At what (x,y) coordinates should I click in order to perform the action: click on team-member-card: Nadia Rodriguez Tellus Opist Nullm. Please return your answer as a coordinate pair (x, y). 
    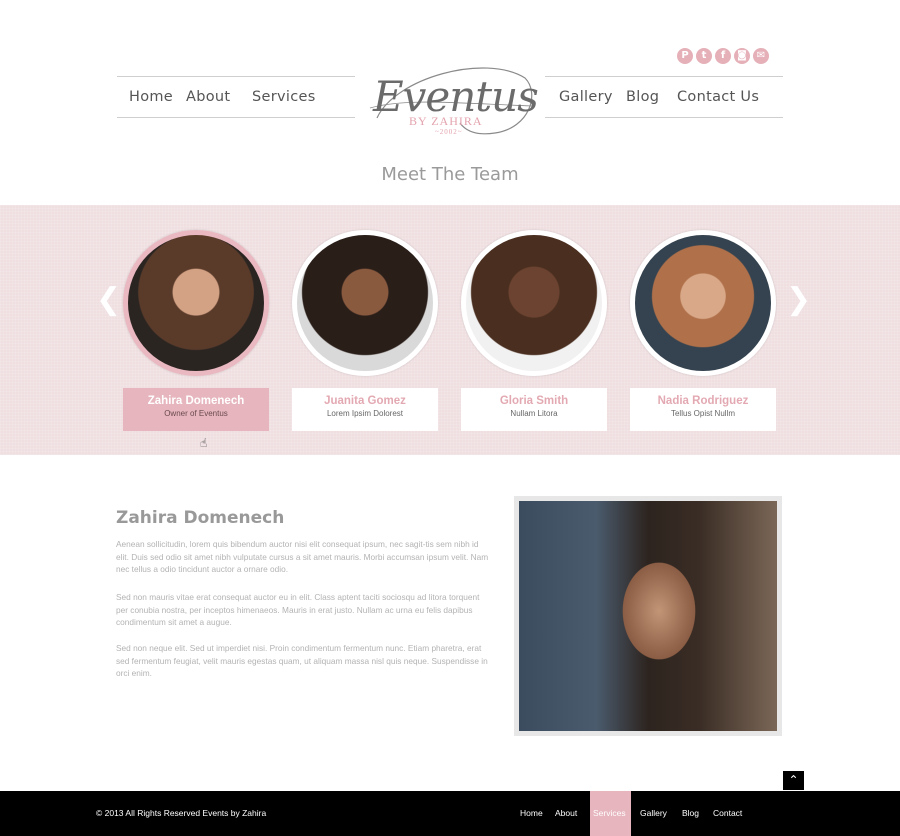
    Looking at the image, I should click on (703, 330).